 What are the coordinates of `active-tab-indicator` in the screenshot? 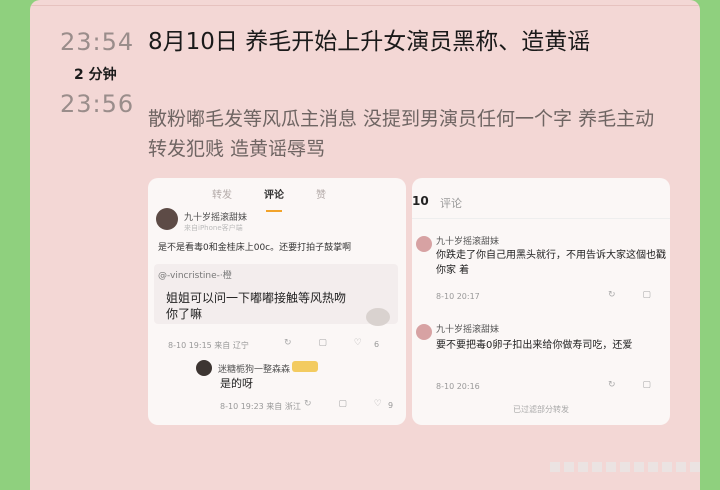 It's located at (274, 211).